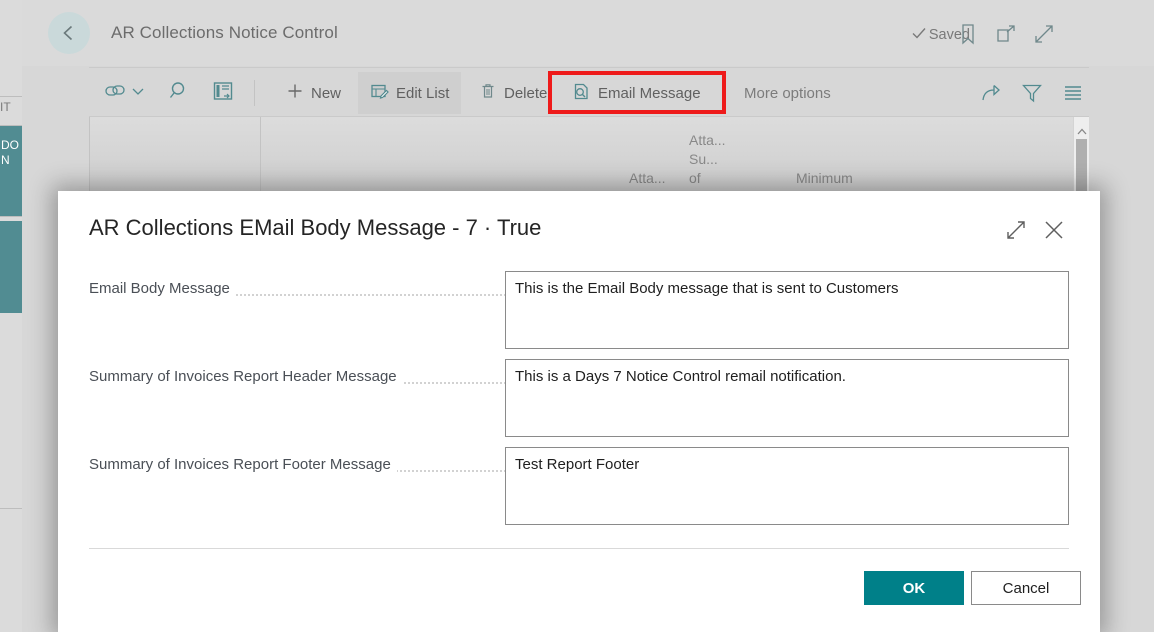 This screenshot has width=1154, height=632. I want to click on field-label-email-body-message: Email Body Message, so click(162, 288).